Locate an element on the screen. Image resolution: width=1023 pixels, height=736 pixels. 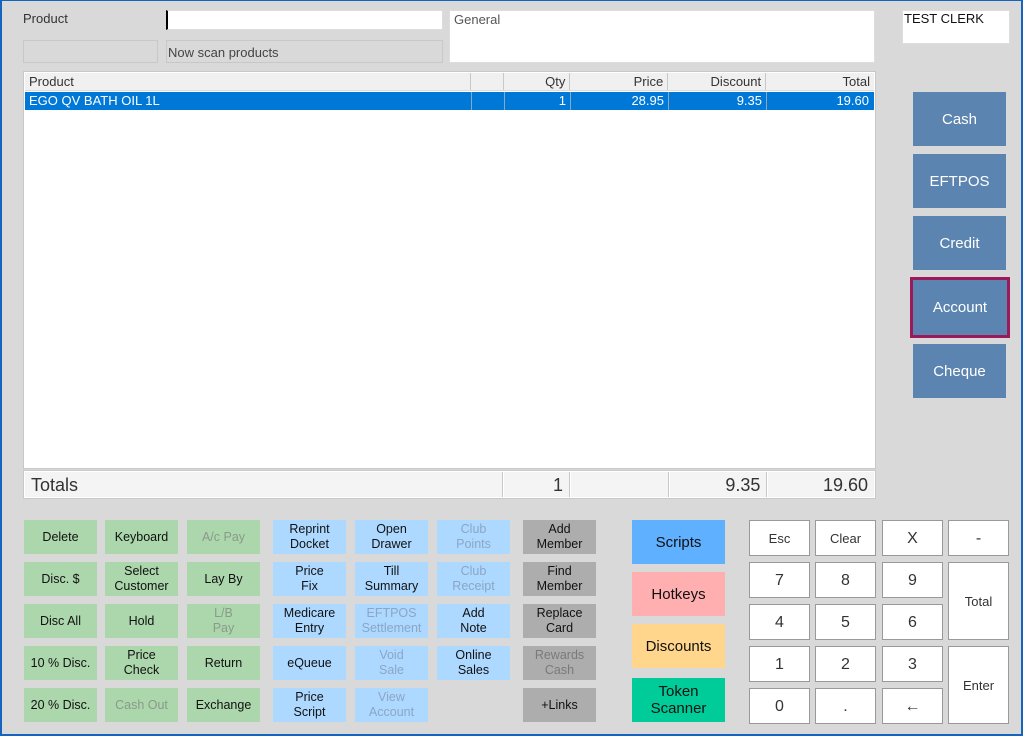
totals-price is located at coordinates (620, 484).